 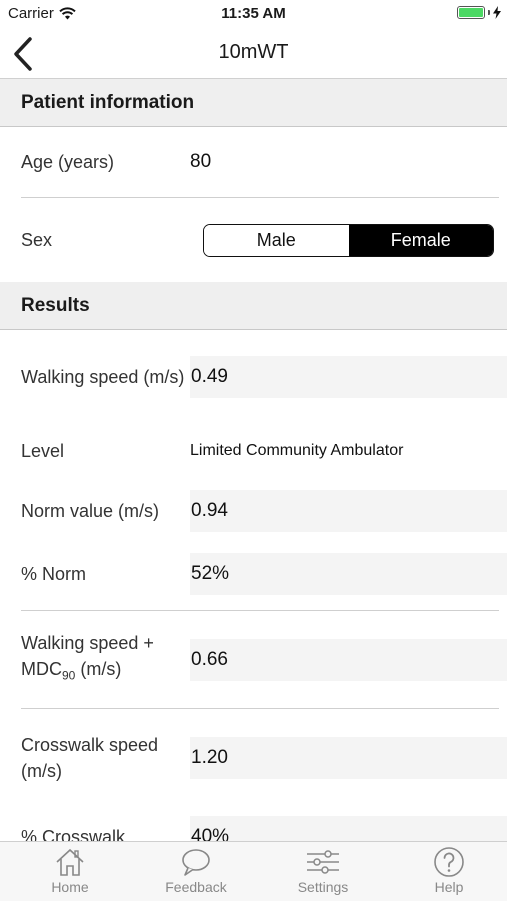 What do you see at coordinates (497, 12) in the screenshot?
I see `charging-icon` at bounding box center [497, 12].